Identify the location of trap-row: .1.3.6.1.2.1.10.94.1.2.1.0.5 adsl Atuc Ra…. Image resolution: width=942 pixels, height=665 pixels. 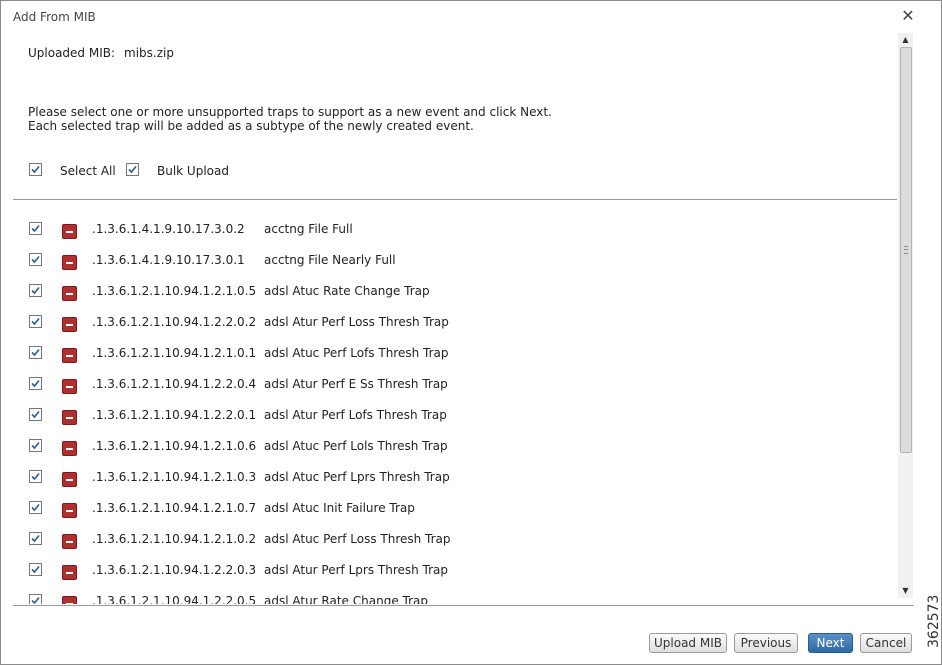
(449, 299).